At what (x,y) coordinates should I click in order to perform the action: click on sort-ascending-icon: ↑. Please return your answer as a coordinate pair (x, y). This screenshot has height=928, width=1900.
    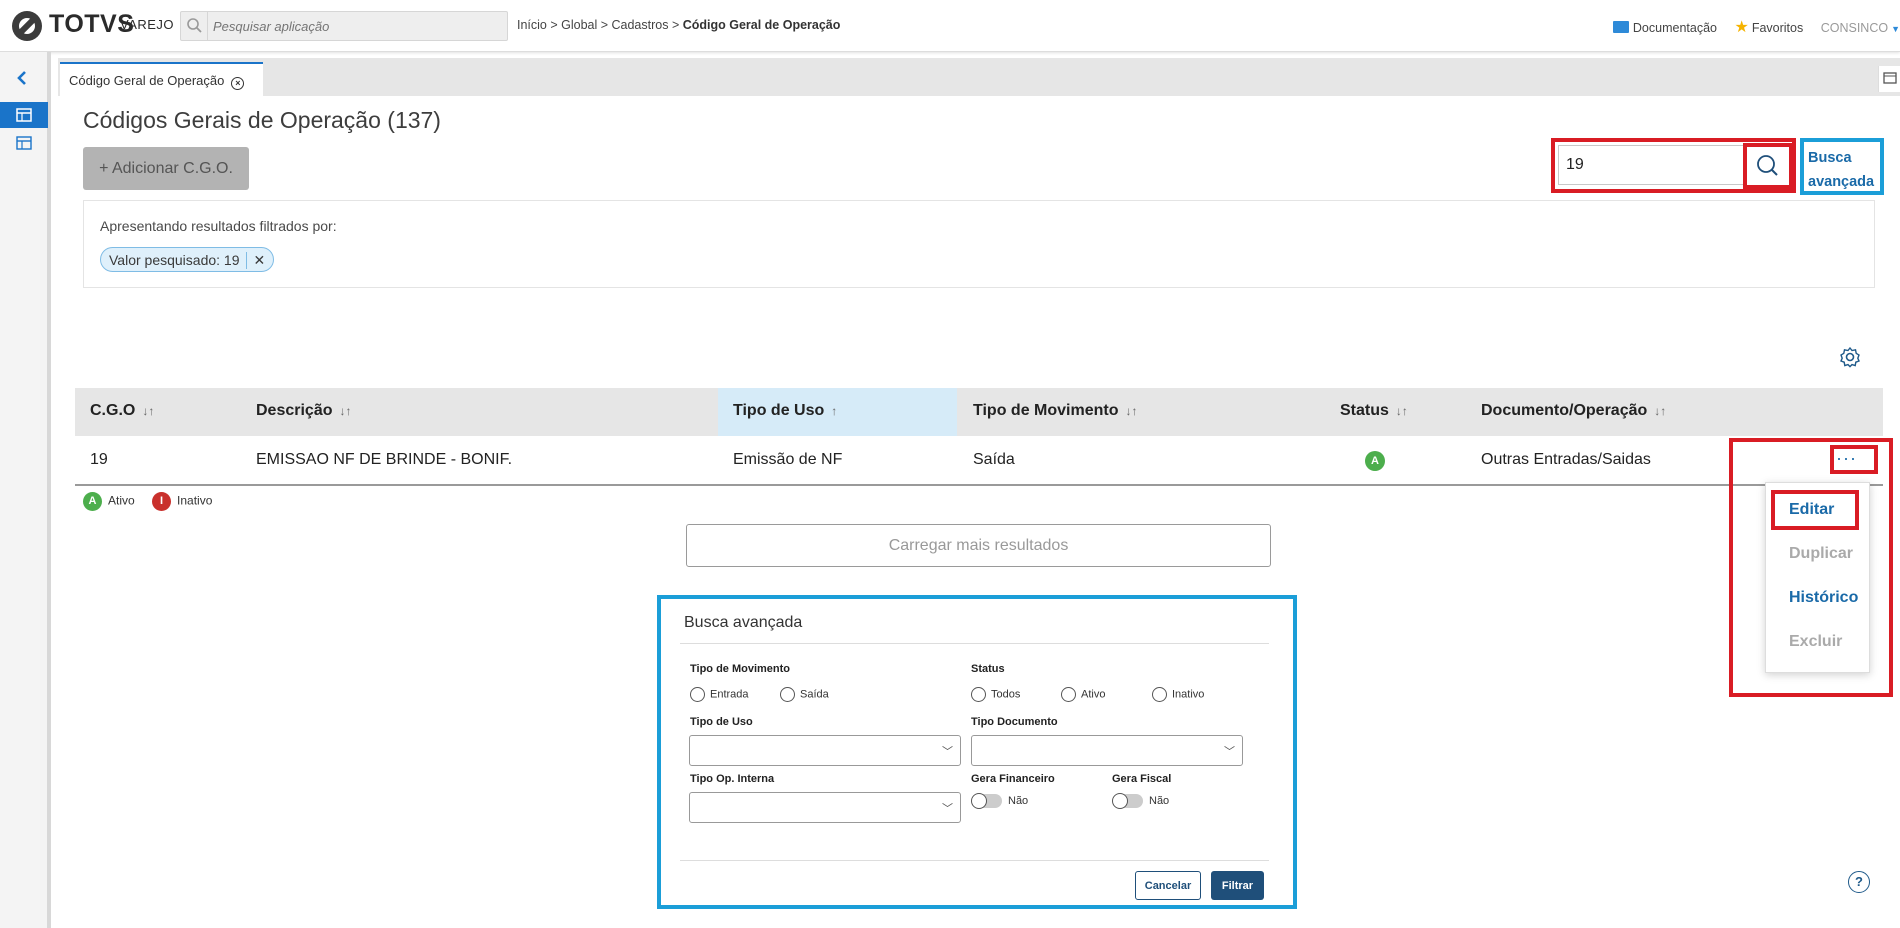
    Looking at the image, I should click on (834, 411).